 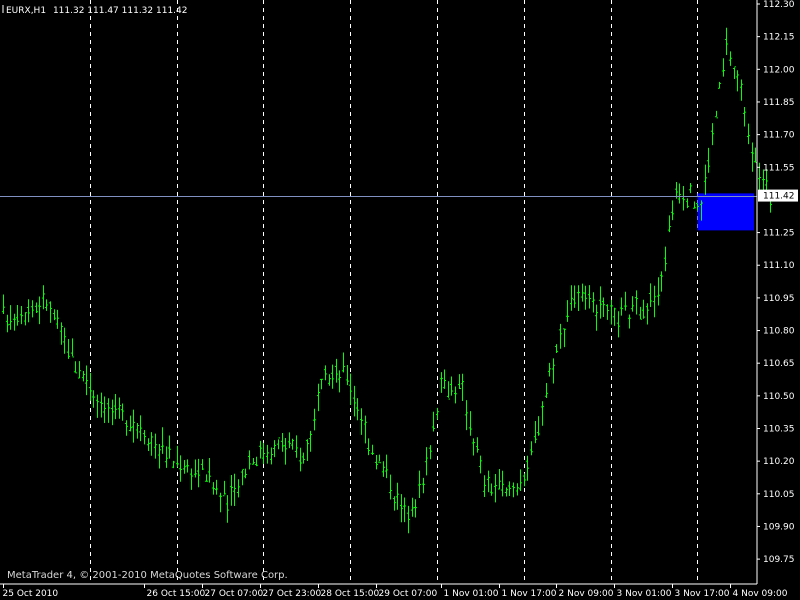 I want to click on price-tick-label: 110.95, so click(x=779, y=299).